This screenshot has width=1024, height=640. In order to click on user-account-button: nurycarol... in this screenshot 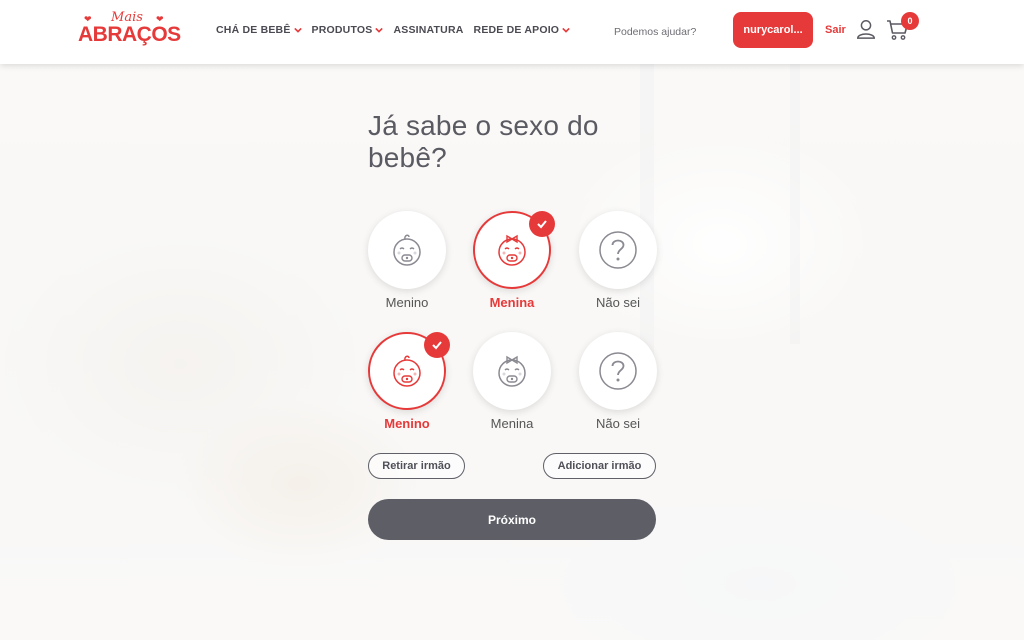, I will do `click(773, 30)`.